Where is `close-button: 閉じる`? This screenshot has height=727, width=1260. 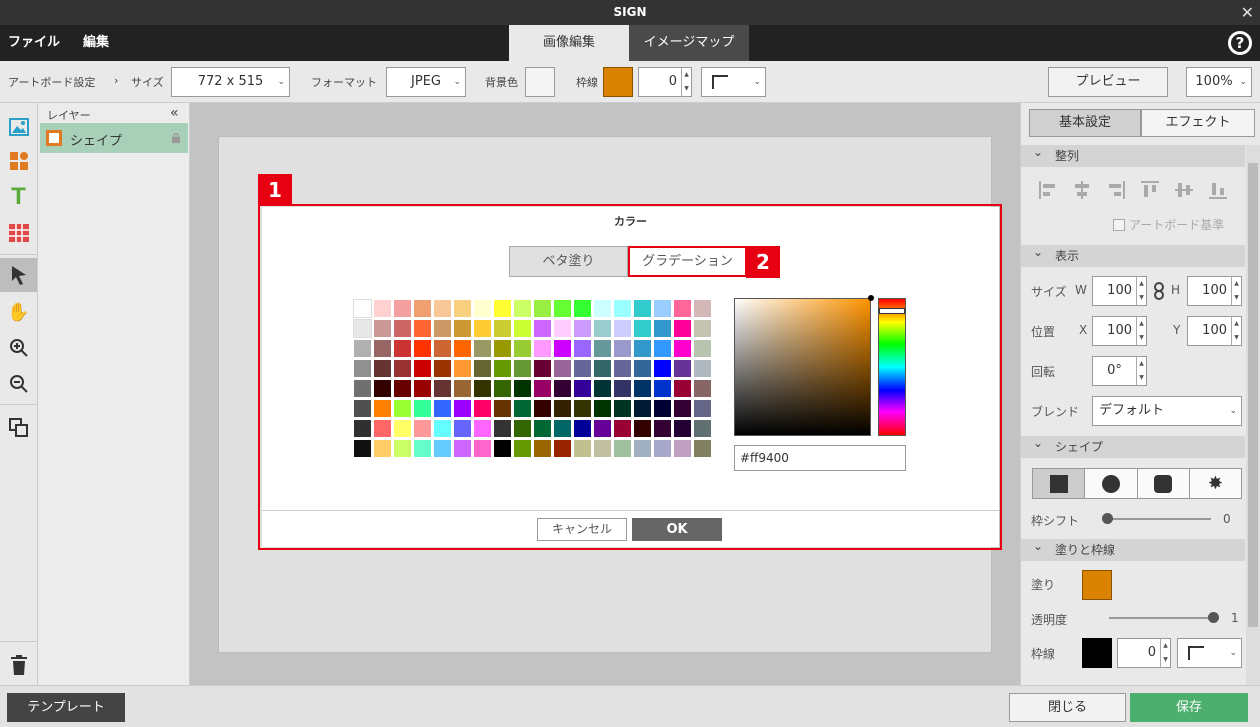
close-button: 閉じる is located at coordinates (1067, 707).